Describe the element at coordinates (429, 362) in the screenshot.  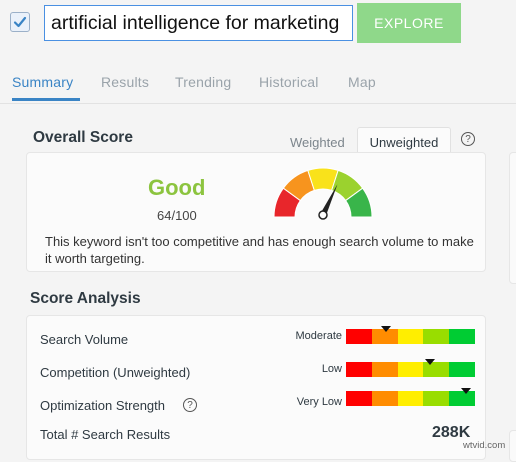
I see `competition-marker` at that location.